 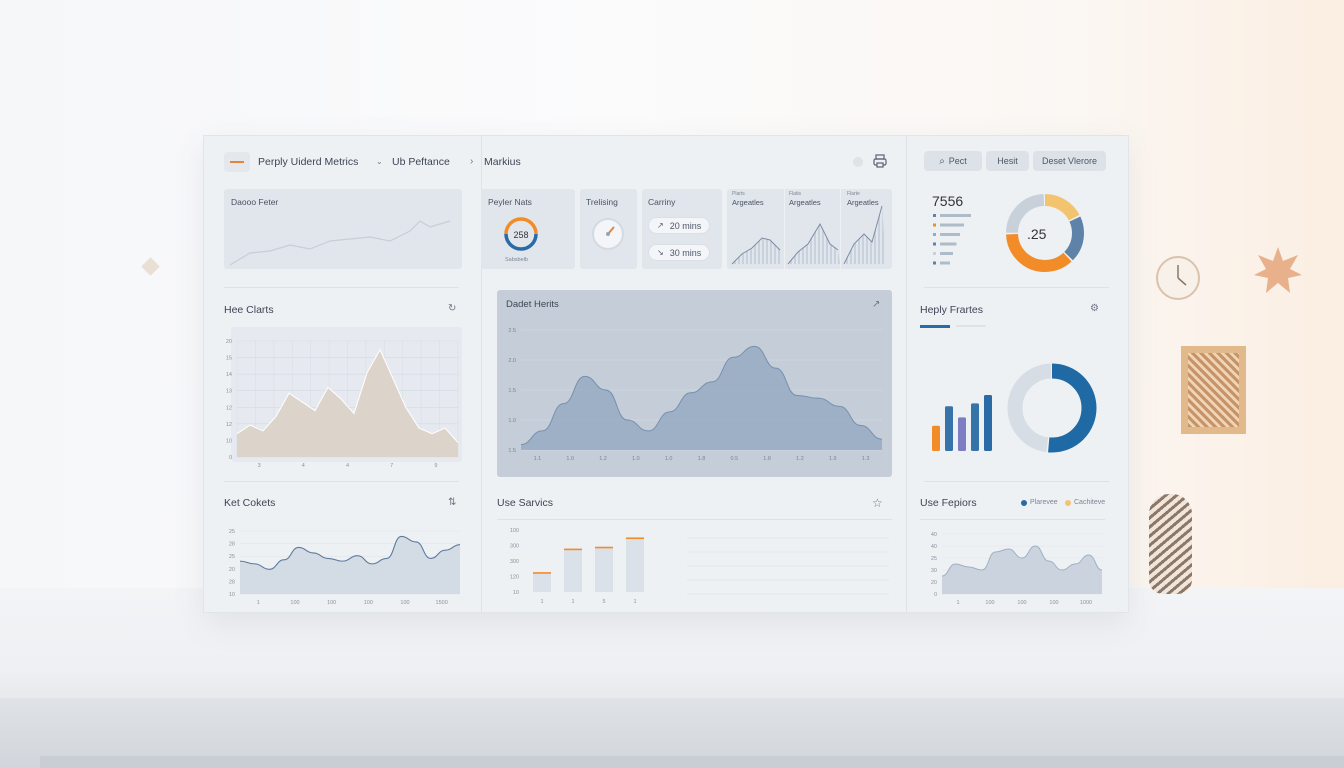 I want to click on mini-subtitle: Flatis, so click(x=795, y=194).